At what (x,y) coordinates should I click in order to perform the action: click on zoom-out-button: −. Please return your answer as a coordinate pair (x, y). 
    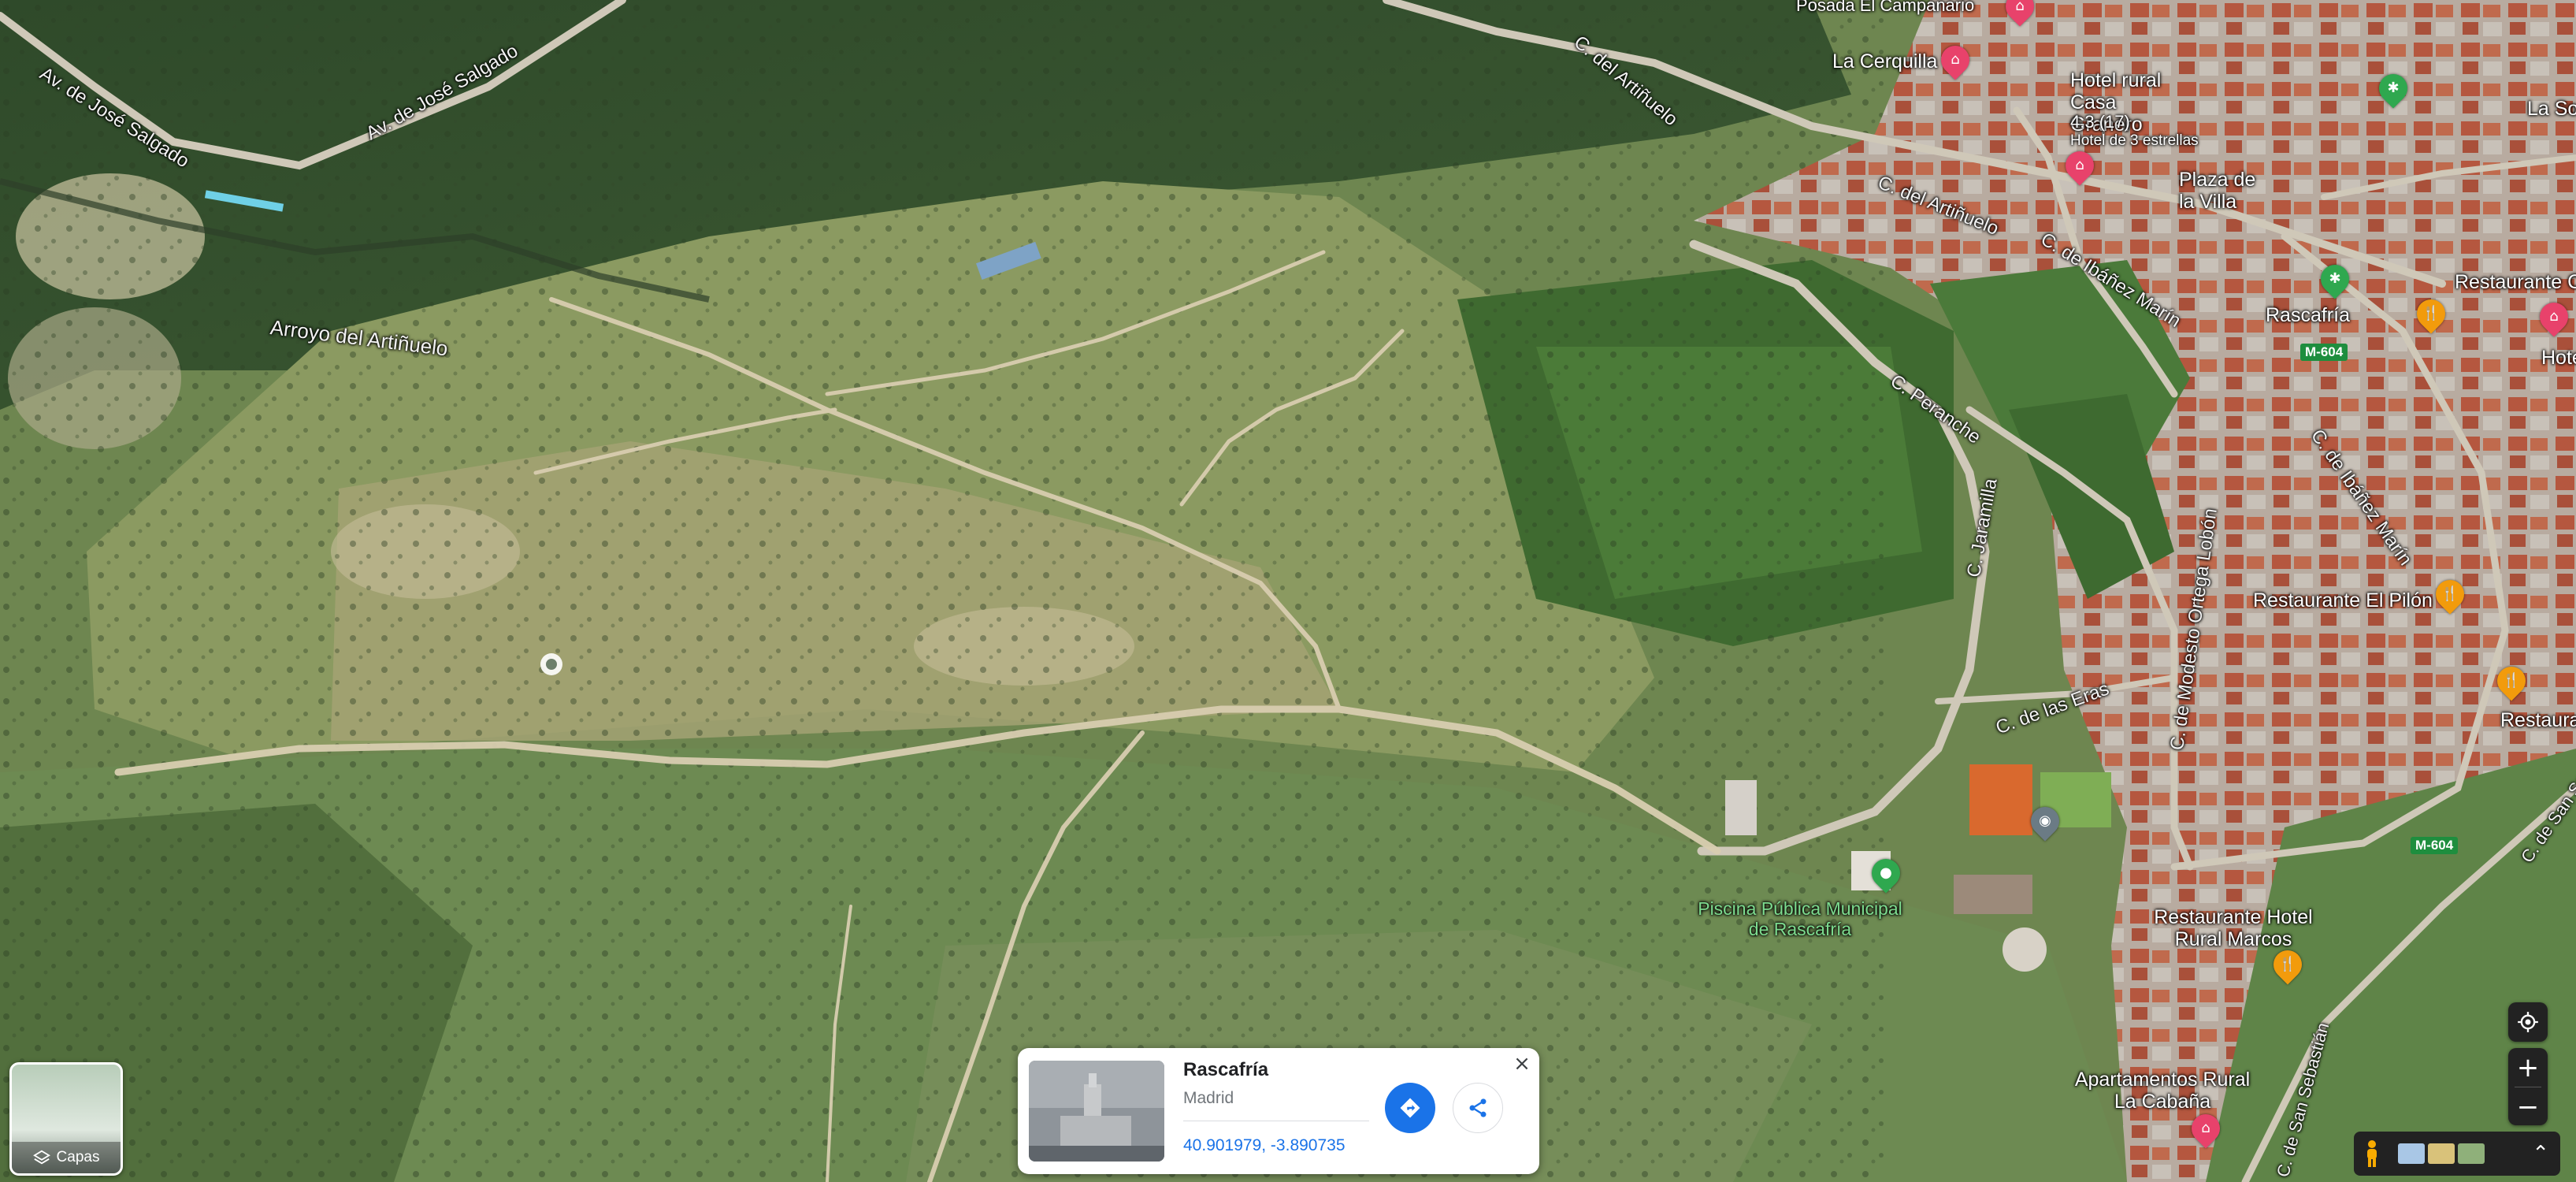
    Looking at the image, I should click on (2528, 1107).